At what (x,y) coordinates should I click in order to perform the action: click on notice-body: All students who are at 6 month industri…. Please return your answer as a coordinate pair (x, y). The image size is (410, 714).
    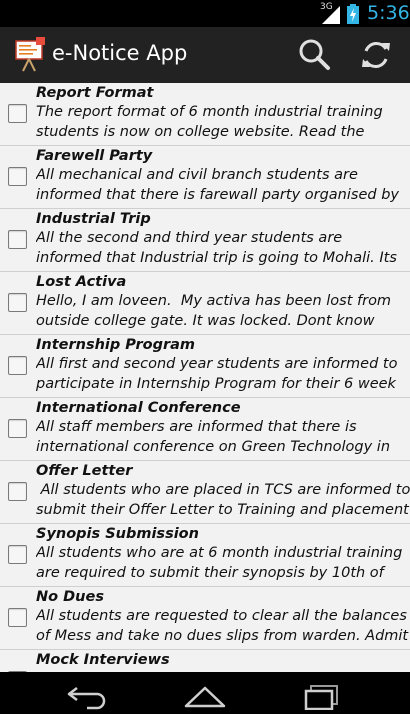
    Looking at the image, I should click on (219, 563).